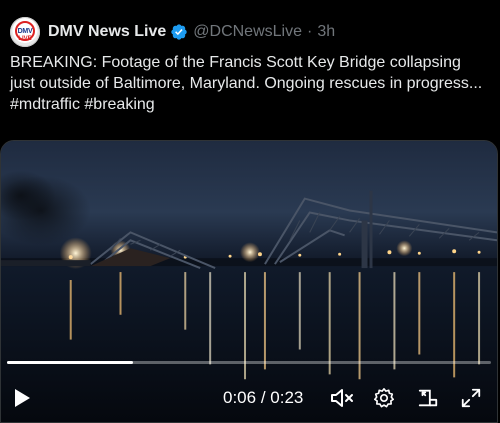 This screenshot has width=500, height=423. I want to click on post-timestamp: 3h, so click(326, 32).